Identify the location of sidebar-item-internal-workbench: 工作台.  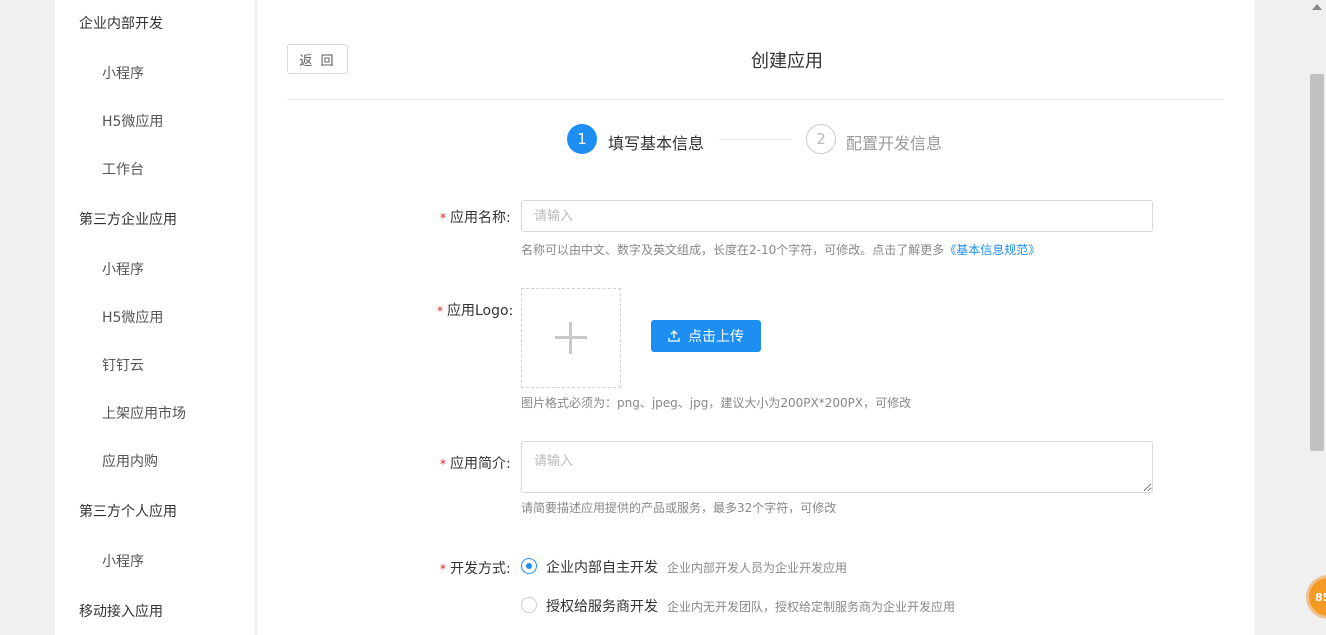
(123, 169).